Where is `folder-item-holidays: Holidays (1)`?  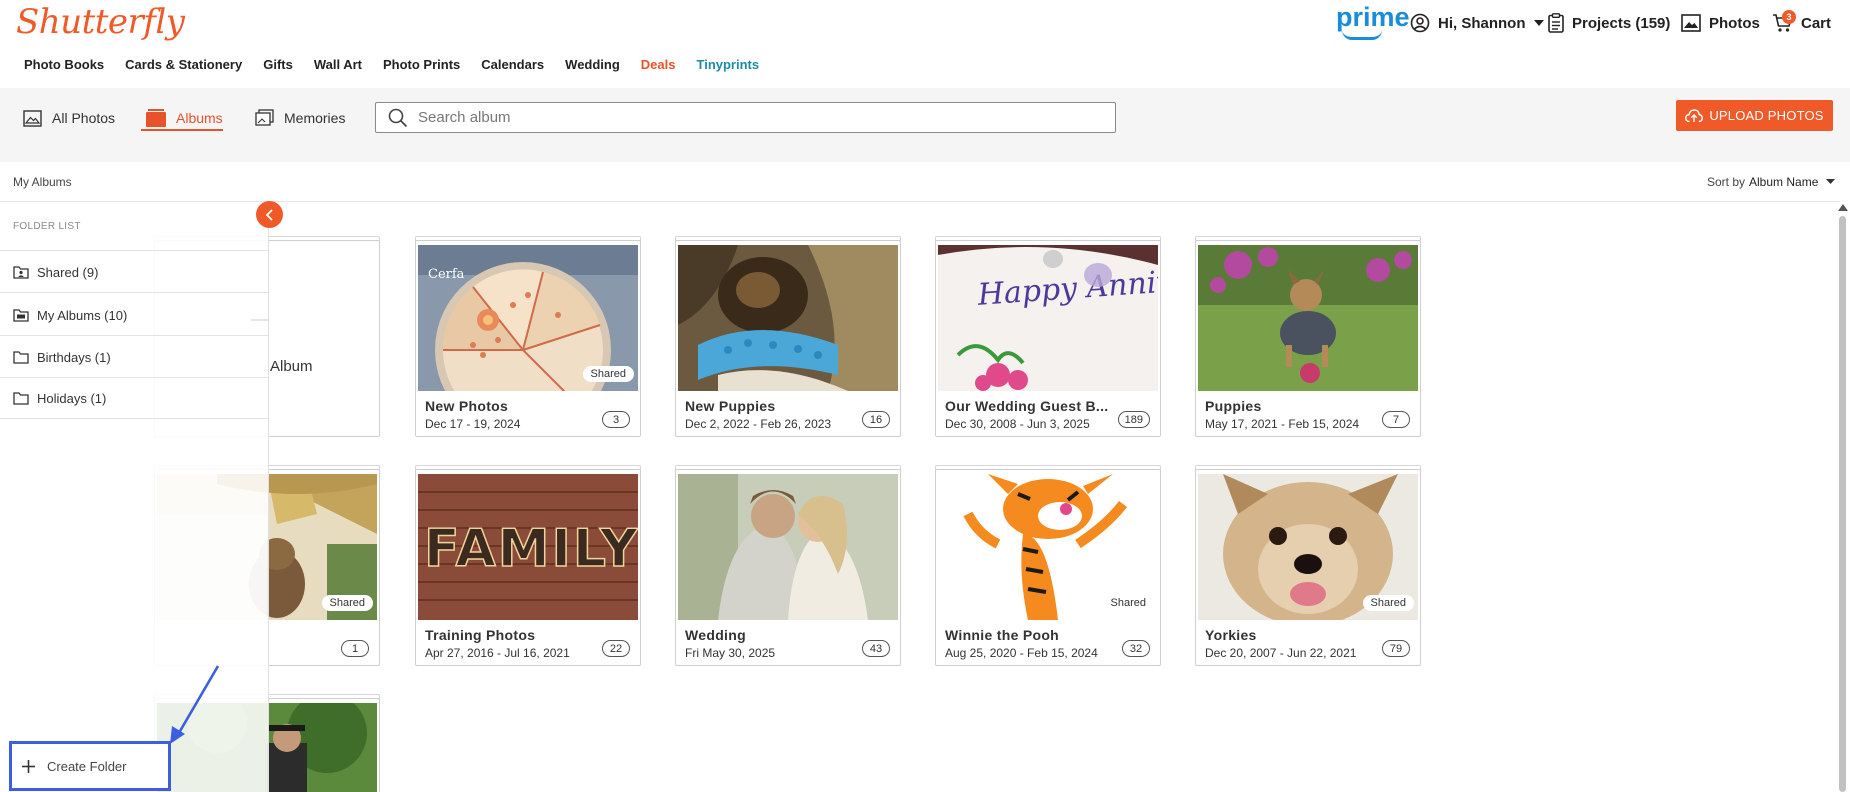 folder-item-holidays: Holidays (1) is located at coordinates (134, 398).